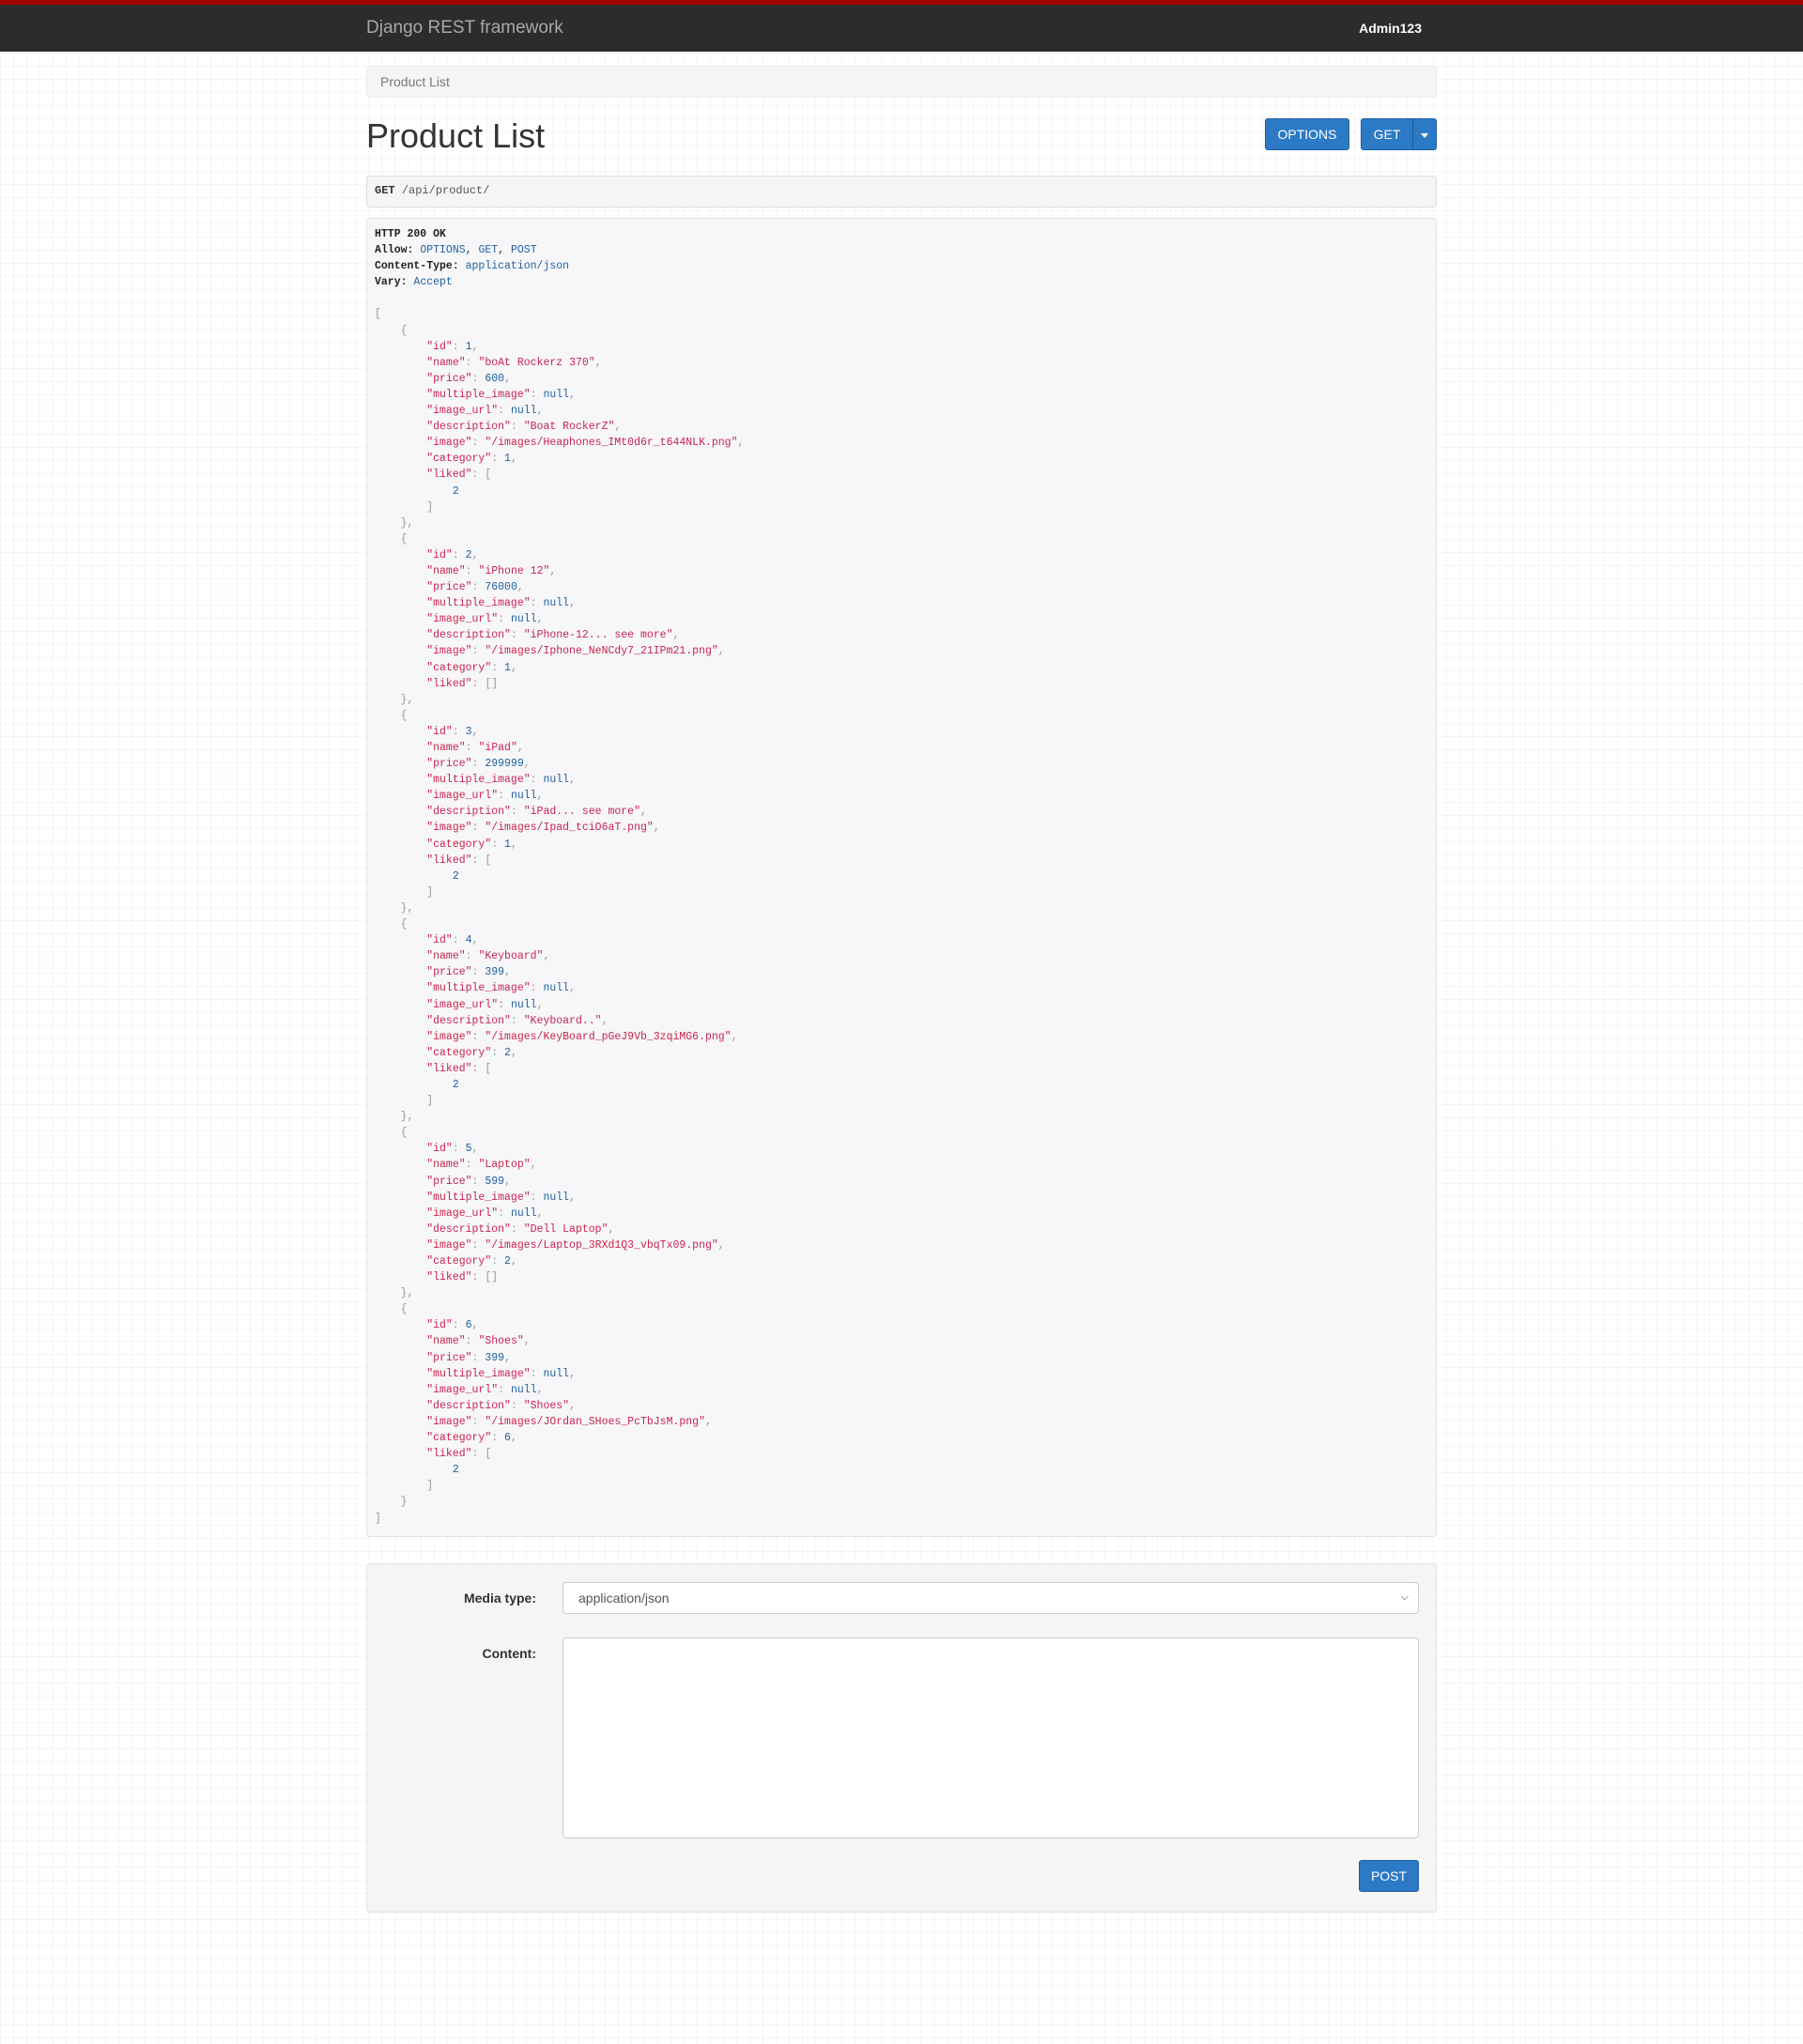 The width and height of the screenshot is (1803, 2044). Describe the element at coordinates (443, 250) in the screenshot. I see `allowed-method-link: OPTIONS` at that location.